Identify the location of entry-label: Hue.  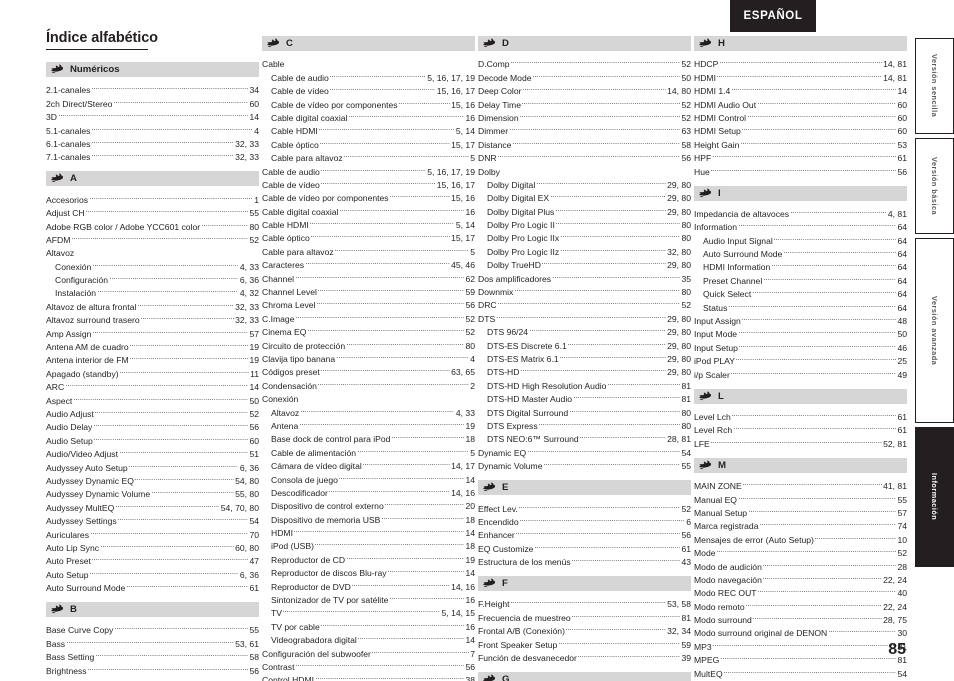
(702, 171).